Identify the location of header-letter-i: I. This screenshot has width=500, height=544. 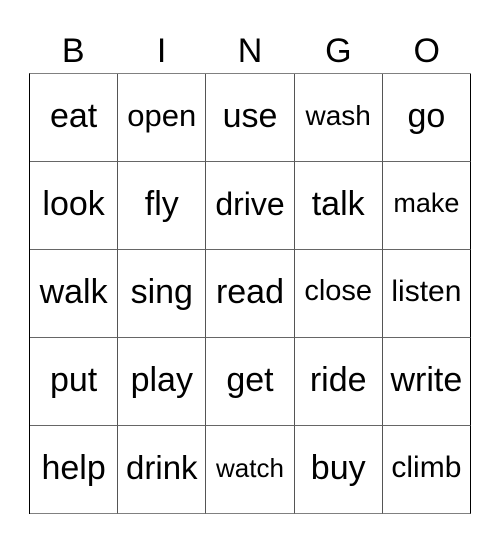
(161, 51).